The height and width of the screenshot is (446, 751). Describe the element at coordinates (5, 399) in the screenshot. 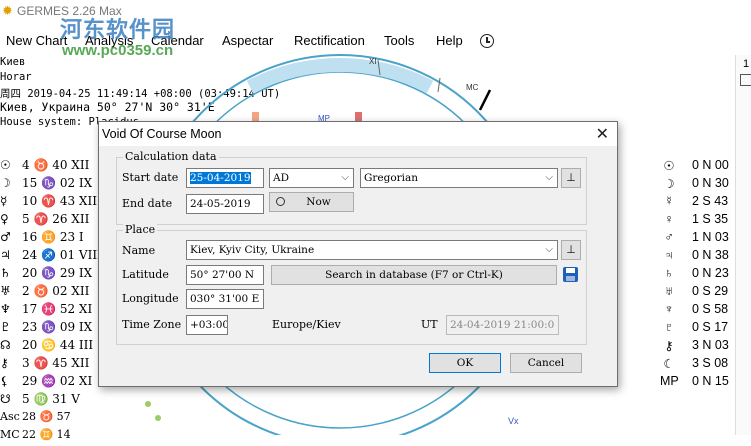

I see `south-node-icon: ☋` at that location.